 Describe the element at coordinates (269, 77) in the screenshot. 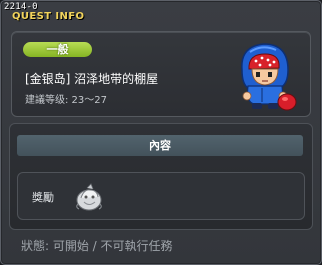

I see `blue-hooded-npc-icon` at that location.